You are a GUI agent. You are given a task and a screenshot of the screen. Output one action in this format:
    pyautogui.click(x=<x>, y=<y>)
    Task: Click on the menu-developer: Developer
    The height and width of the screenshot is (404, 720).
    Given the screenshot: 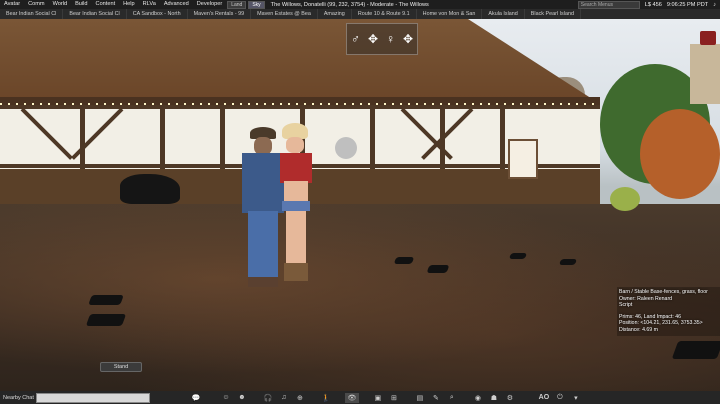 What is the action you would take?
    pyautogui.click(x=210, y=4)
    